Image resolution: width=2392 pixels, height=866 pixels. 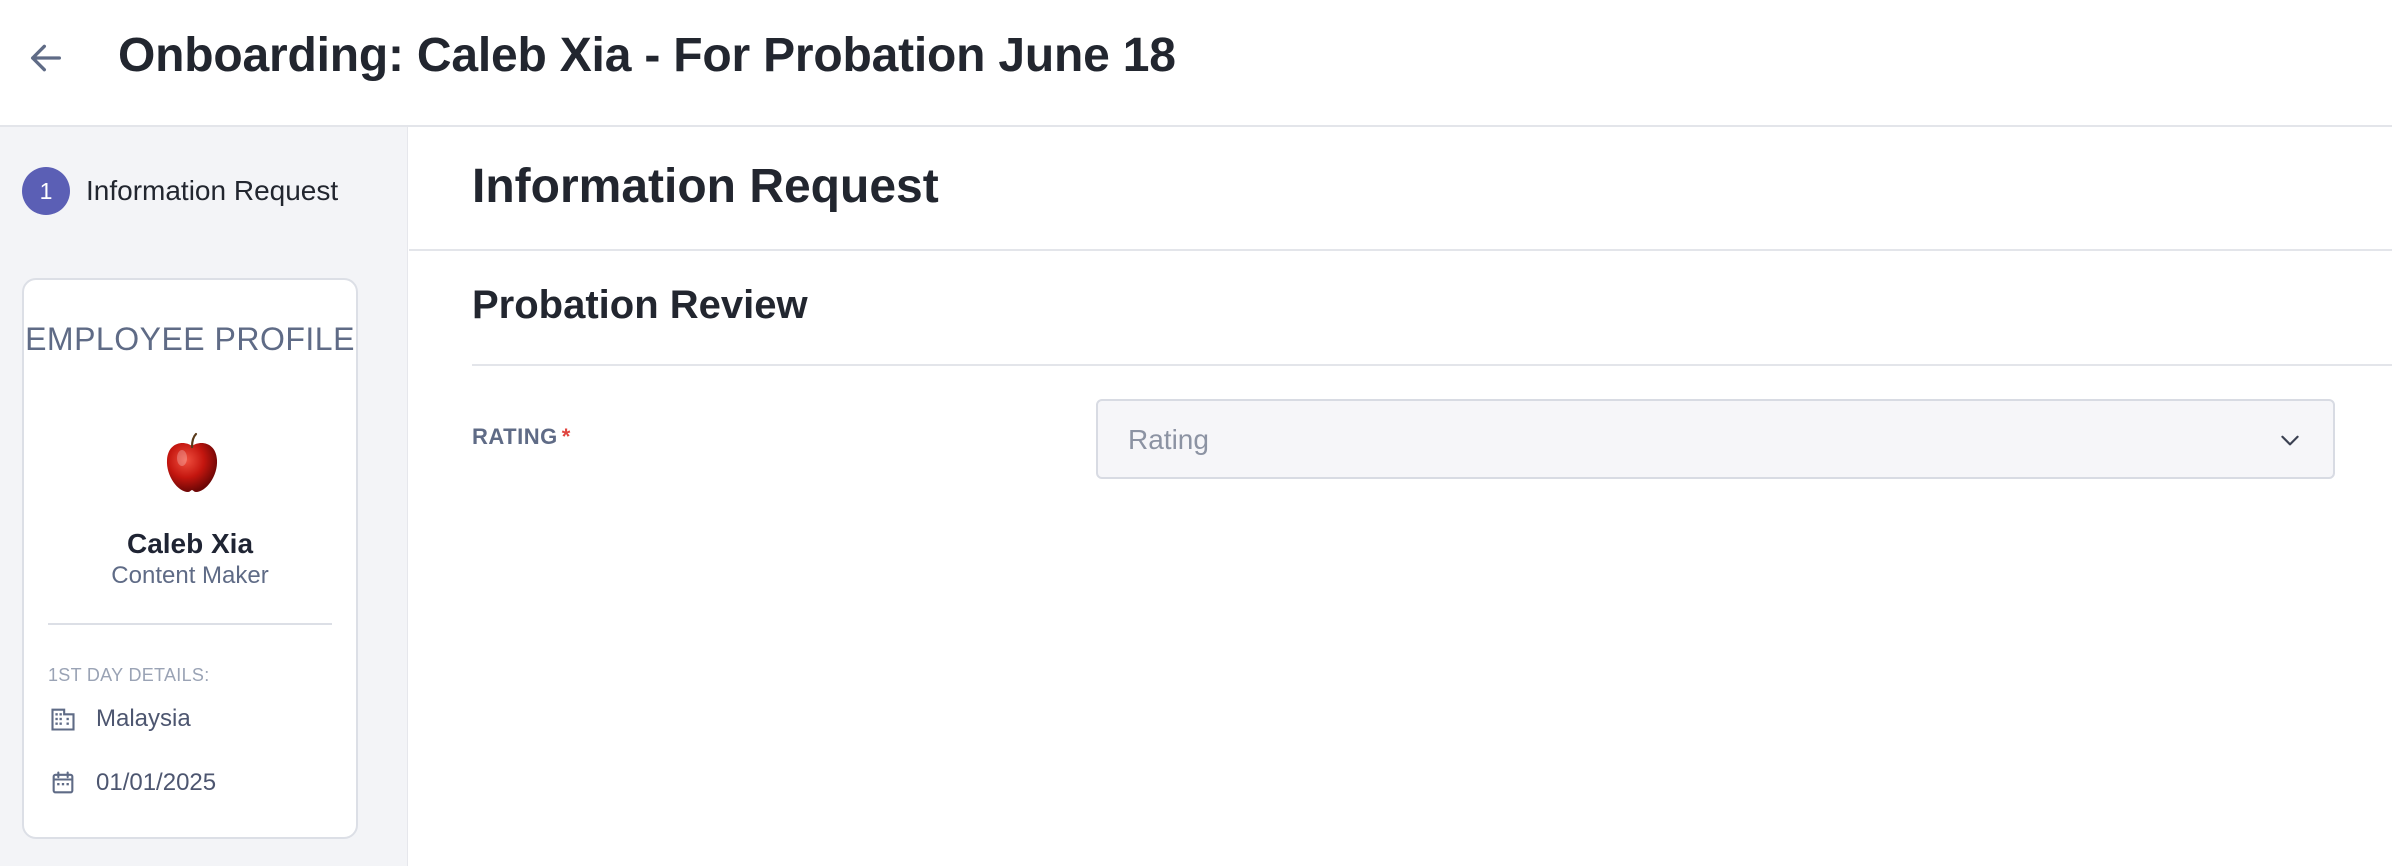 What do you see at coordinates (156, 782) in the screenshot?
I see `detail-start-date-value: 01/01/2025` at bounding box center [156, 782].